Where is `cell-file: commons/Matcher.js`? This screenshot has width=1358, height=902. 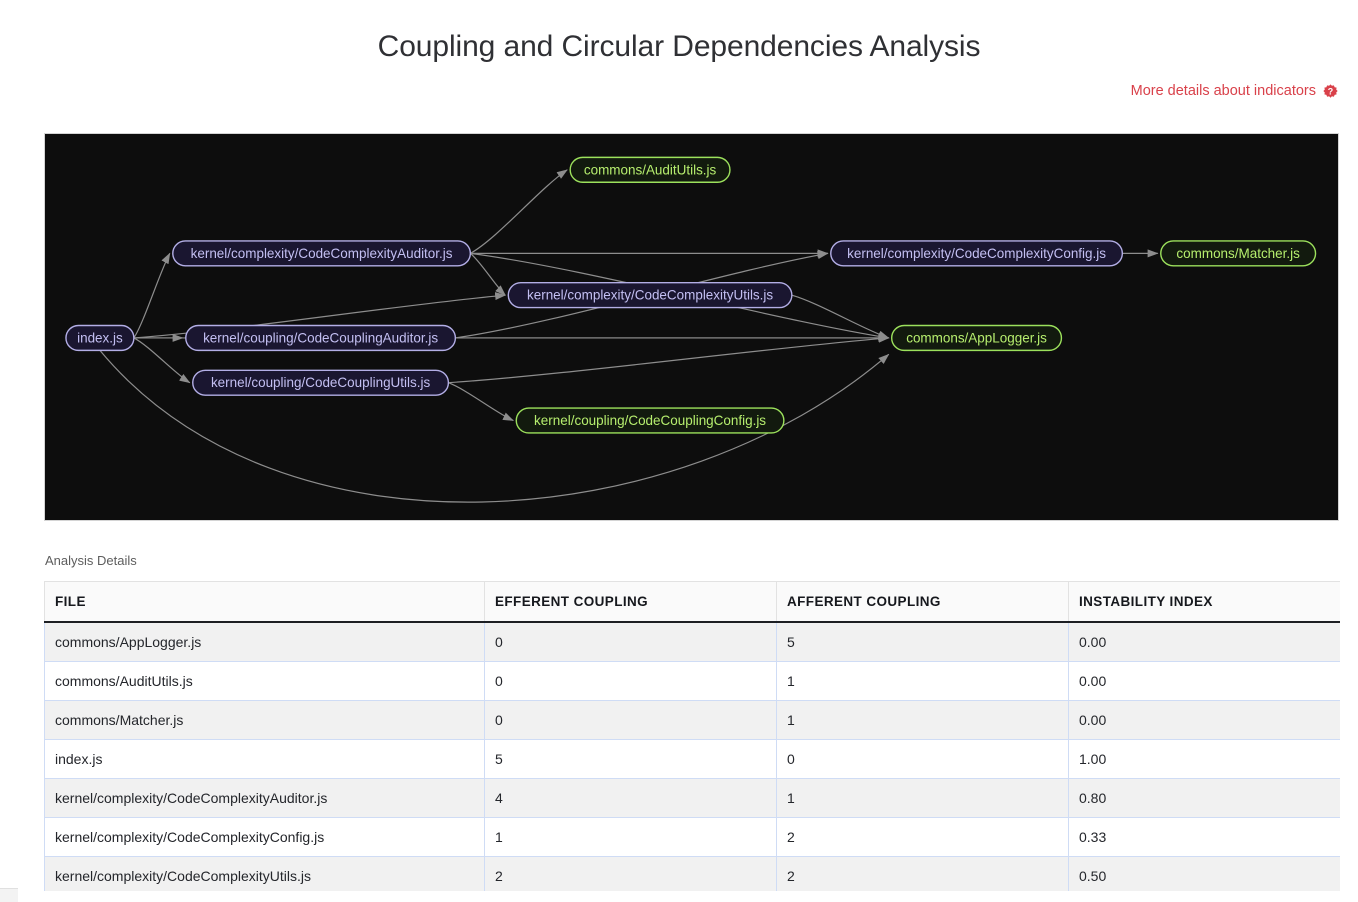
cell-file: commons/Matcher.js is located at coordinates (264, 720).